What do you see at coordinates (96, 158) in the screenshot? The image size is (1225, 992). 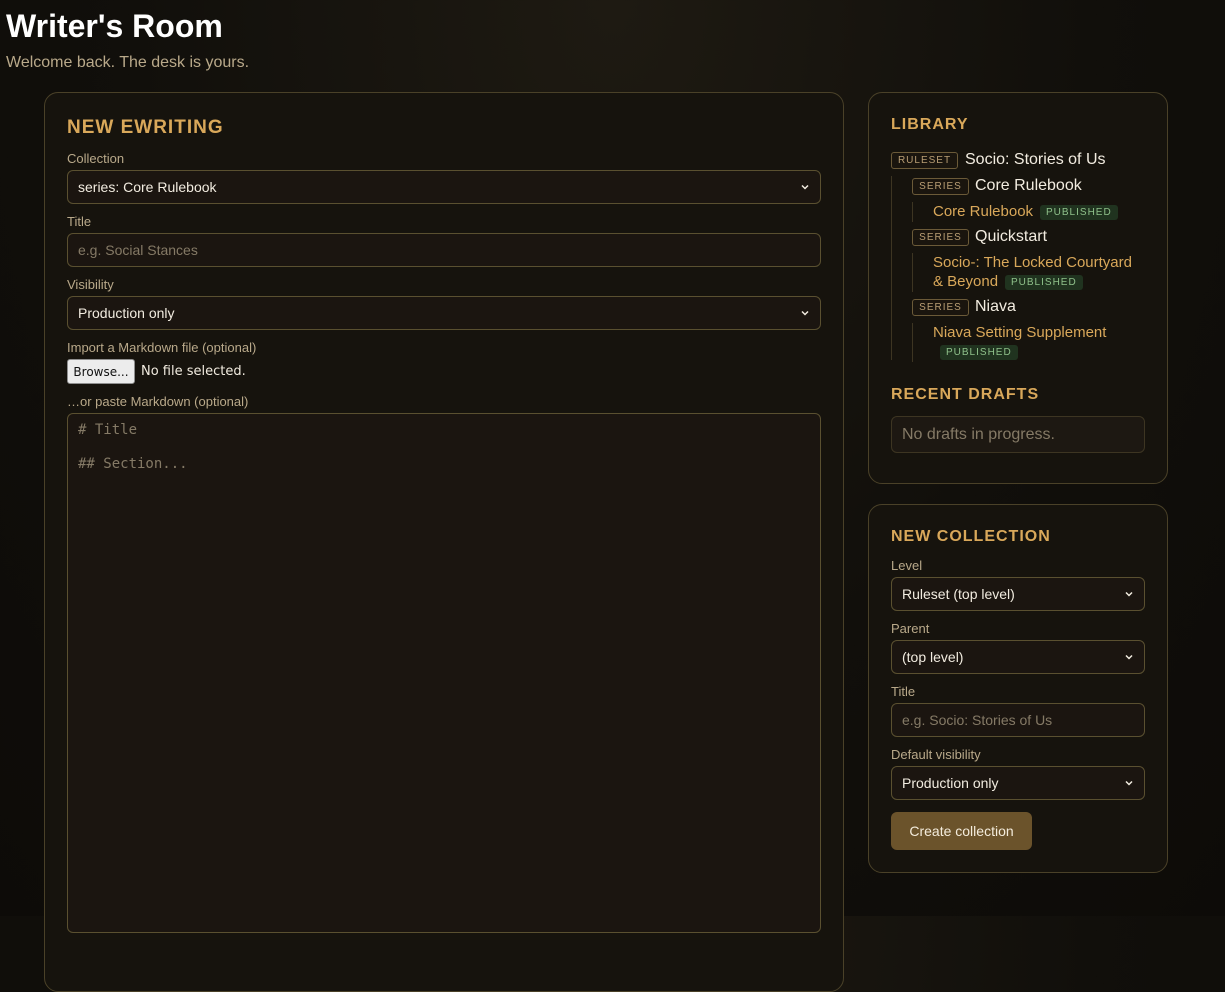 I see `collection-label: Collection` at bounding box center [96, 158].